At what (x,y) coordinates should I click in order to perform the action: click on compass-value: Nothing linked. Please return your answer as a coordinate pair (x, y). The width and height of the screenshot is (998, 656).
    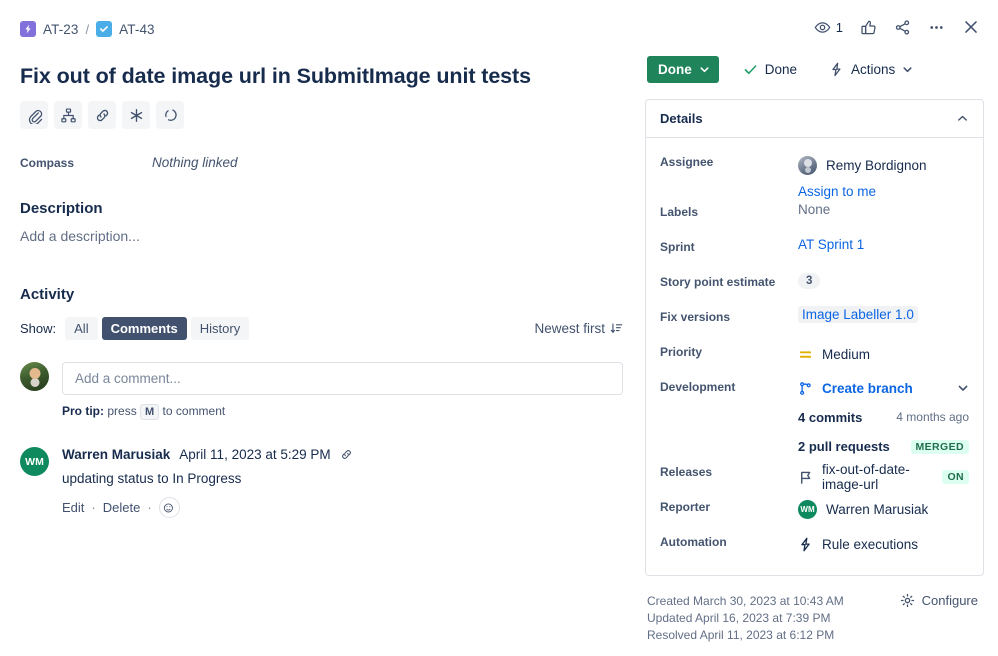
    Looking at the image, I should click on (195, 162).